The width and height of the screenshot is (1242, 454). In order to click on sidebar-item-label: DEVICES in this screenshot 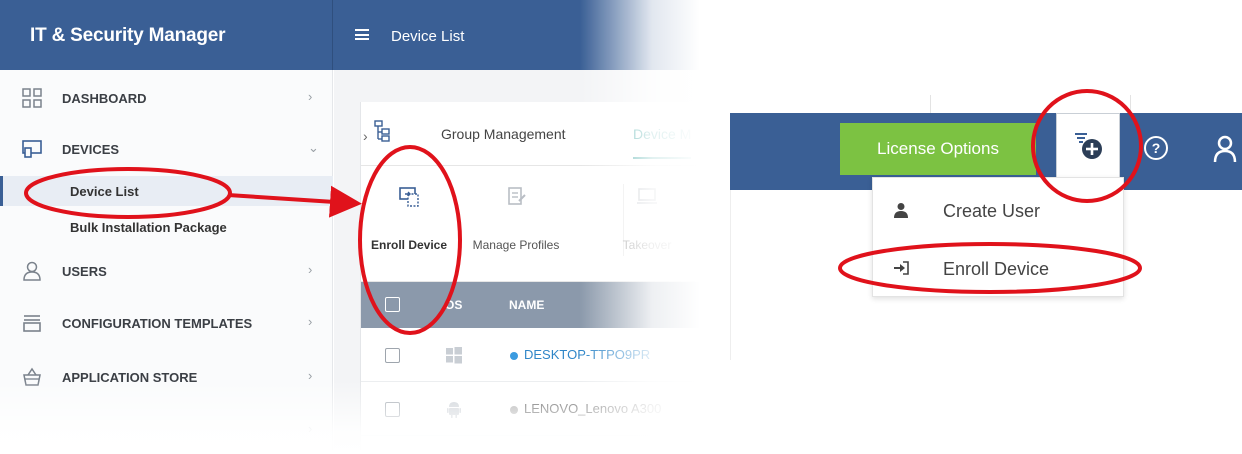, I will do `click(91, 149)`.